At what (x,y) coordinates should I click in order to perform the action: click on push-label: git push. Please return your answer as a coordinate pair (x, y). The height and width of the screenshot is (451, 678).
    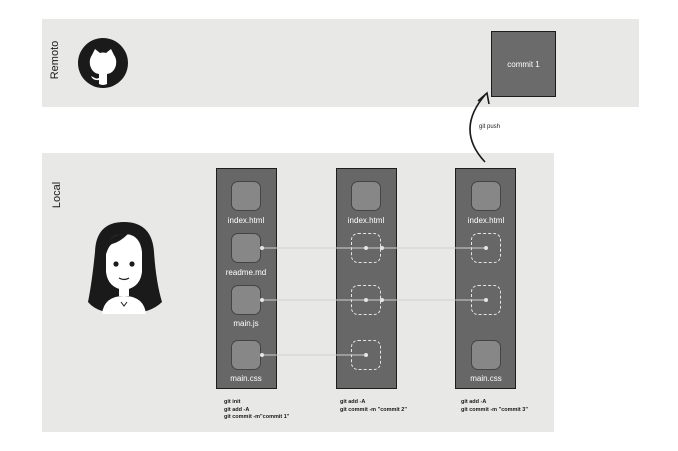
    Looking at the image, I should click on (490, 127).